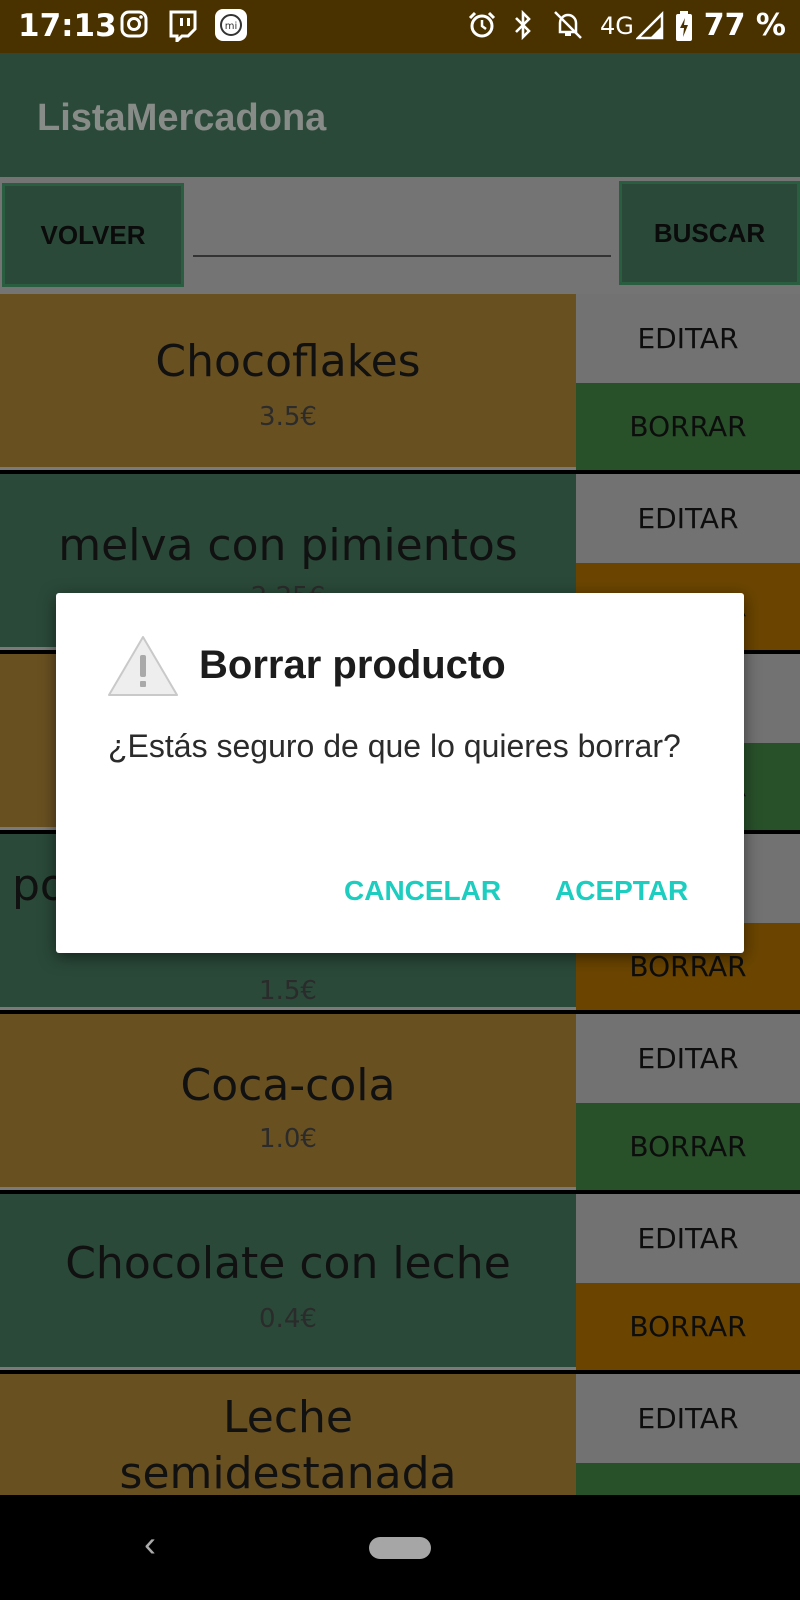  I want to click on product-price: 3.5€, so click(288, 417).